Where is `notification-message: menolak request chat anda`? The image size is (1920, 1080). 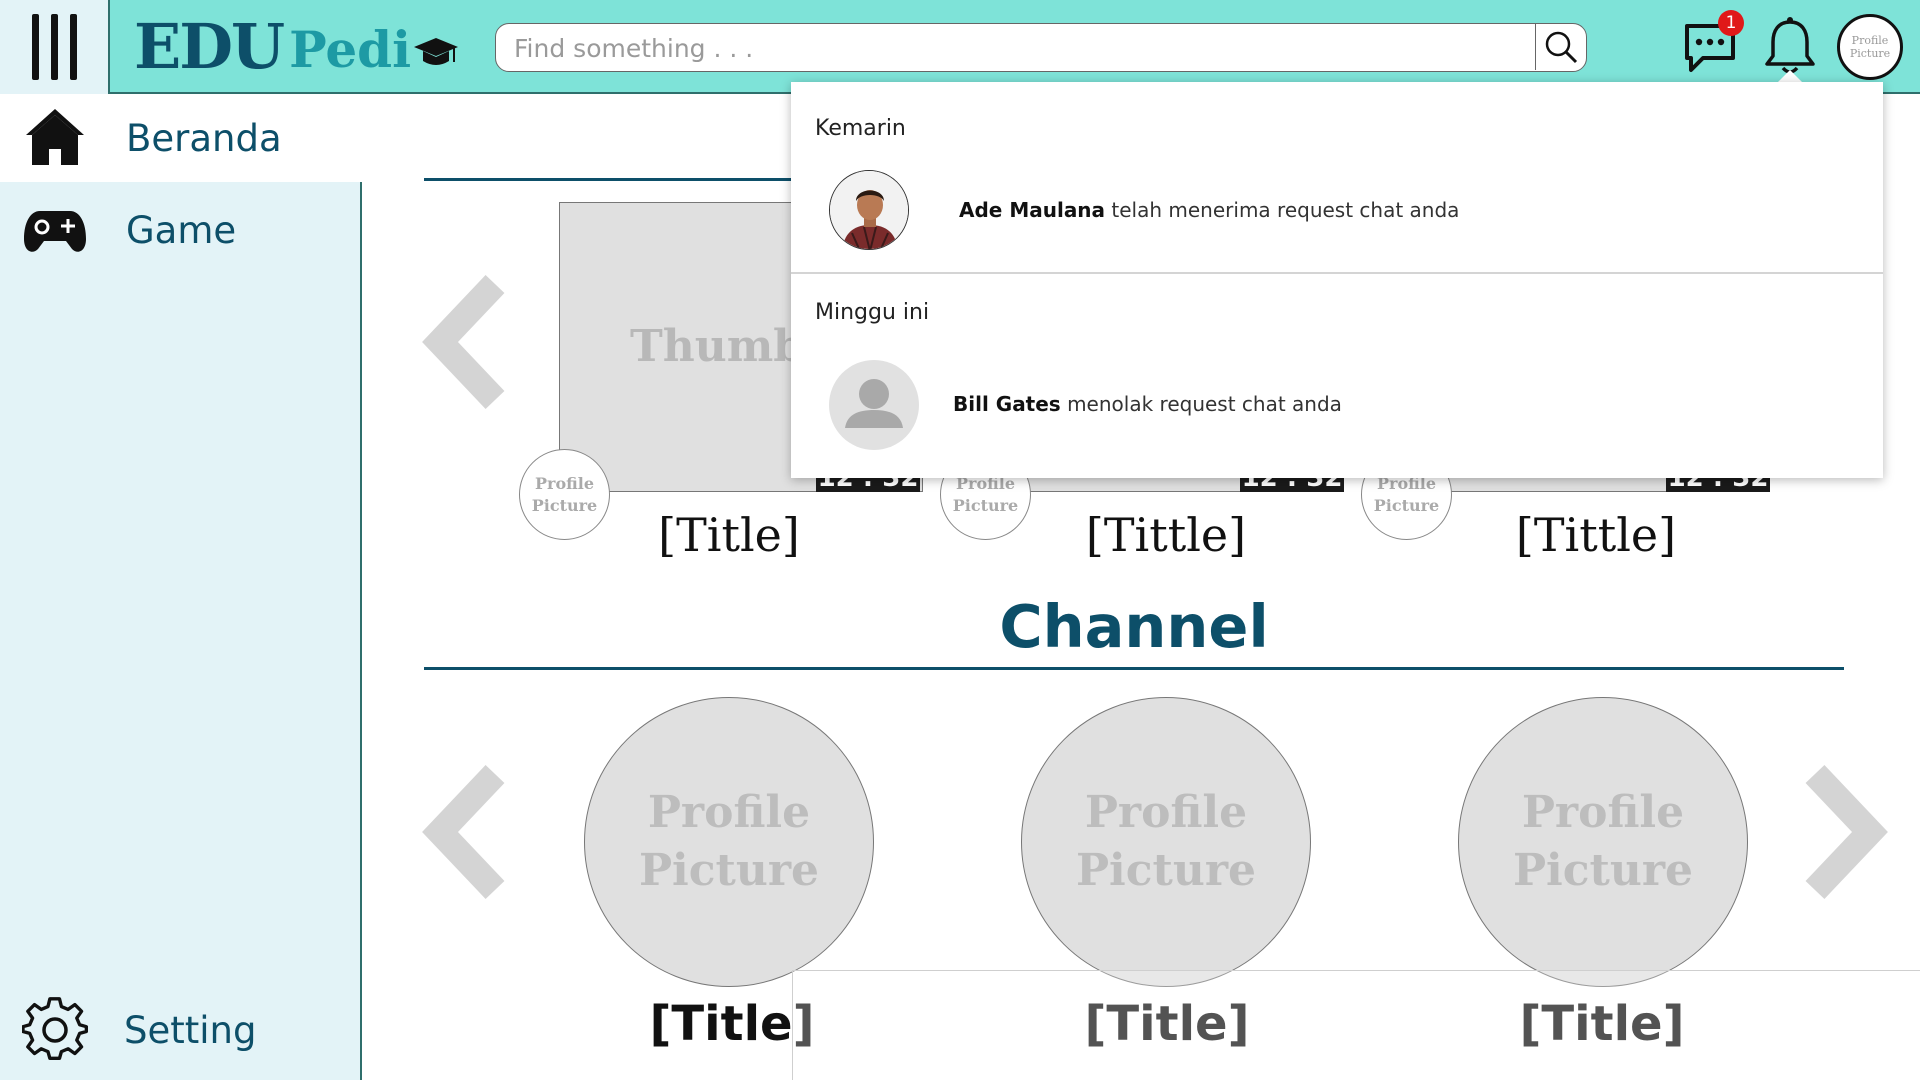
notification-message: menolak request chat anda is located at coordinates (1204, 404).